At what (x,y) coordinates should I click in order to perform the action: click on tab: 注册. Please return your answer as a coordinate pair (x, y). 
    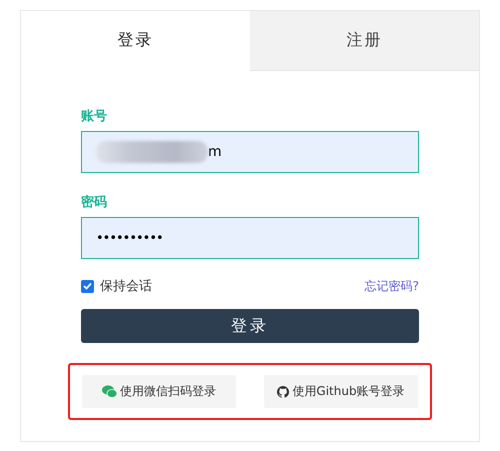
    Looking at the image, I should click on (364, 41).